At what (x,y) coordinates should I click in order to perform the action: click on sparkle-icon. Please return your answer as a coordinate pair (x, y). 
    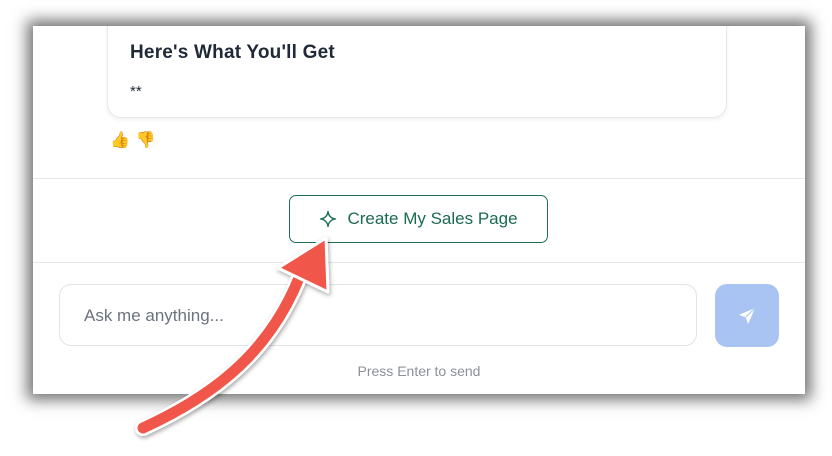
    Looking at the image, I should click on (328, 219).